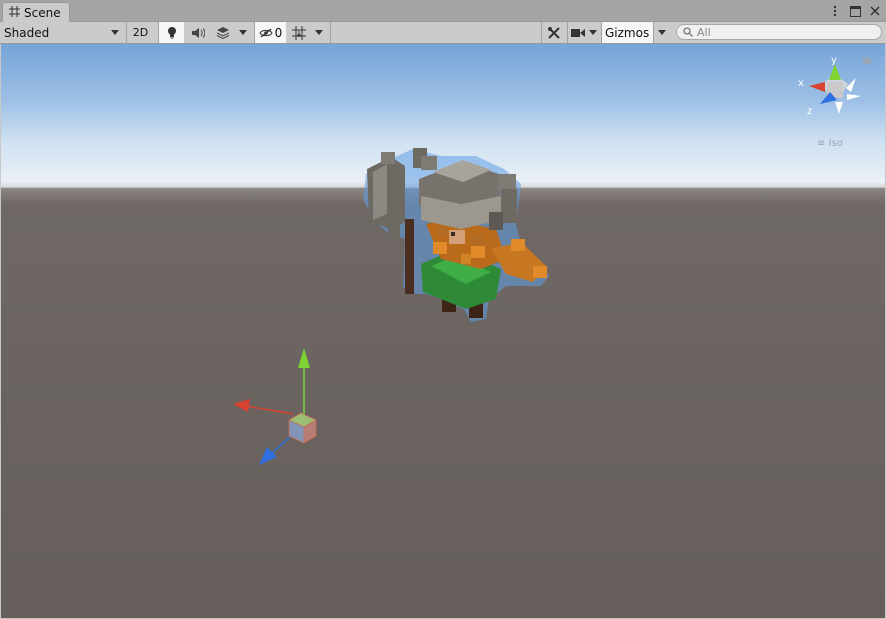 Image resolution: width=886 pixels, height=619 pixels. I want to click on audio-toggle, so click(198, 32).